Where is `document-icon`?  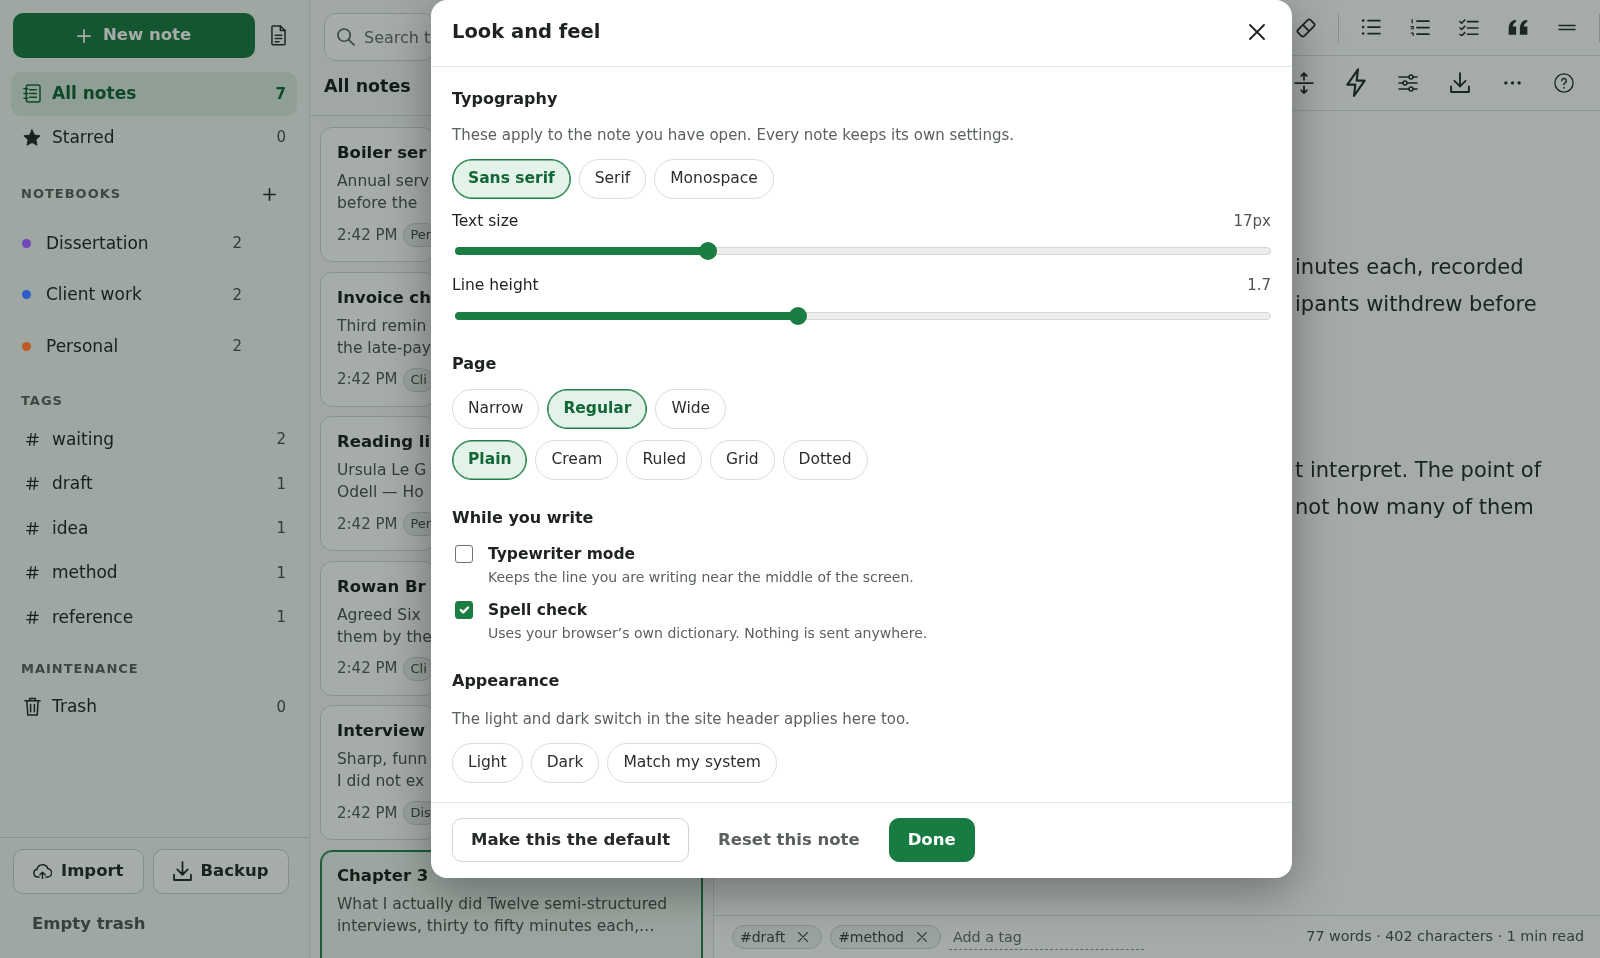
document-icon is located at coordinates (278, 35).